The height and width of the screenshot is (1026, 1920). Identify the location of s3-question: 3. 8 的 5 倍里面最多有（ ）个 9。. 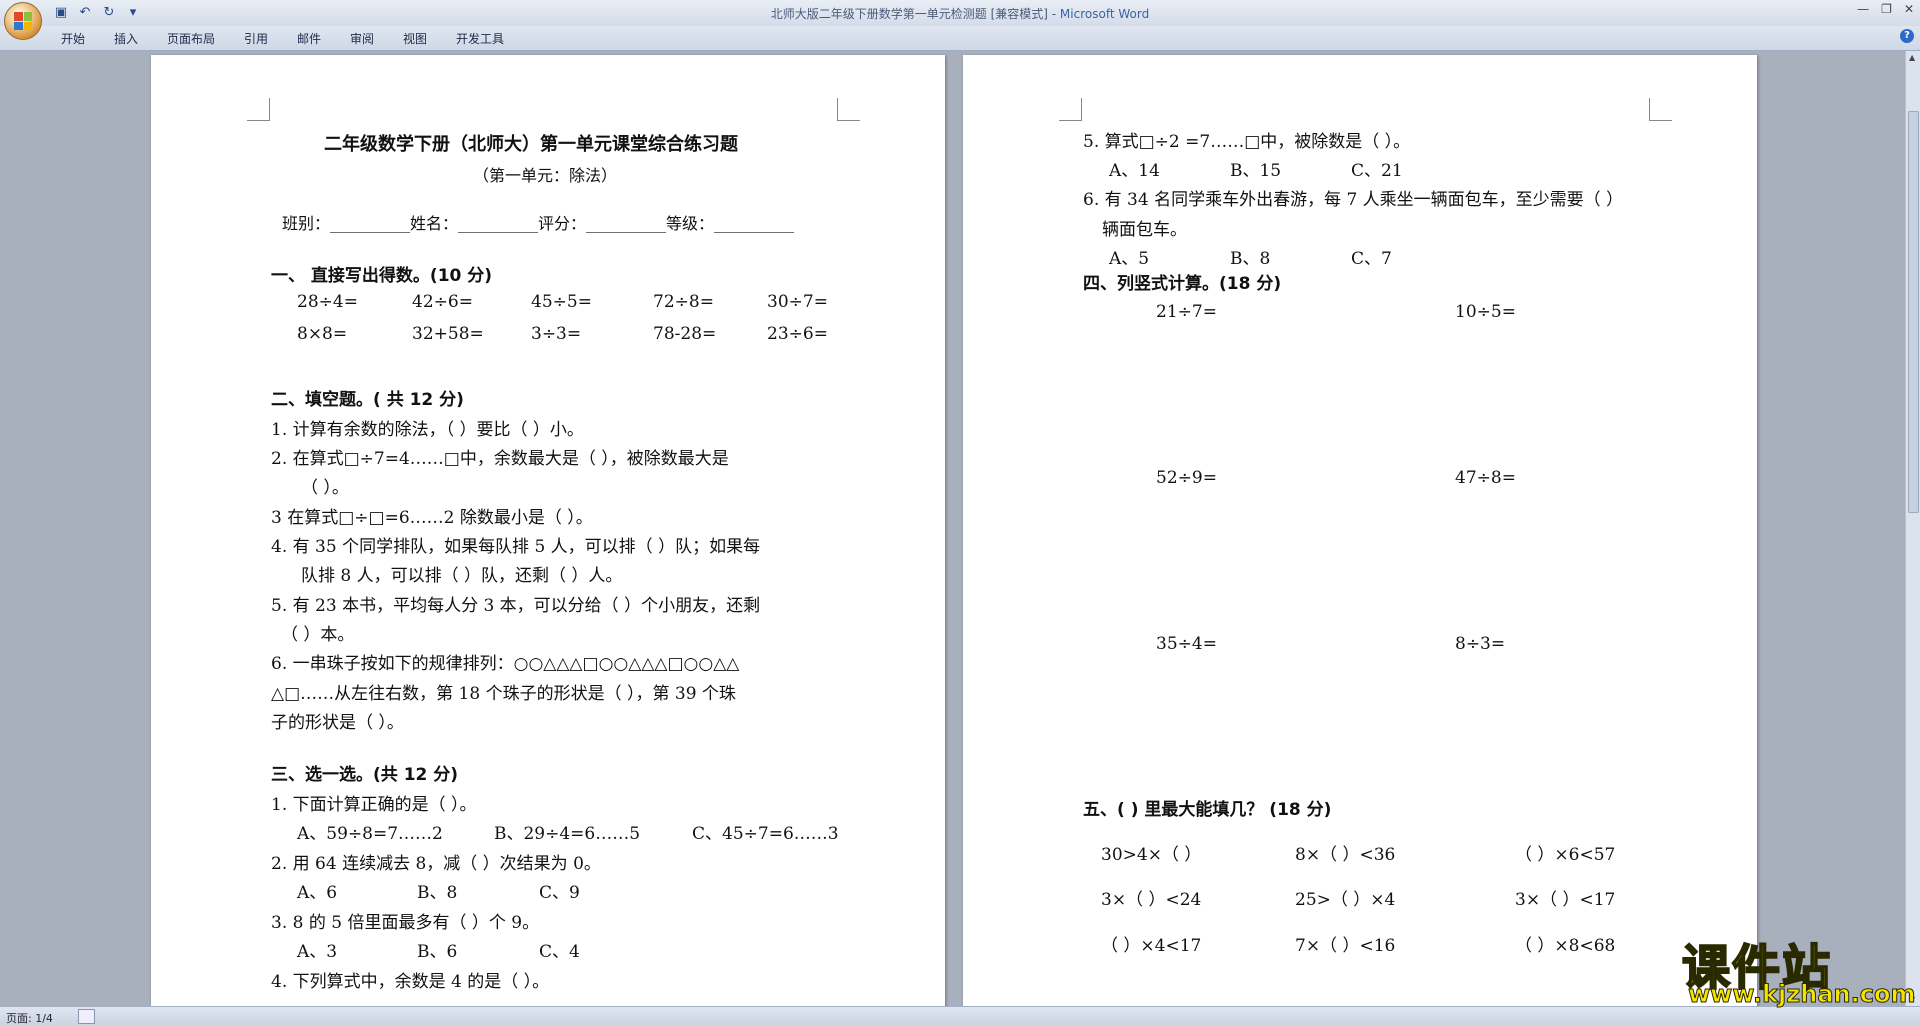
(405, 920).